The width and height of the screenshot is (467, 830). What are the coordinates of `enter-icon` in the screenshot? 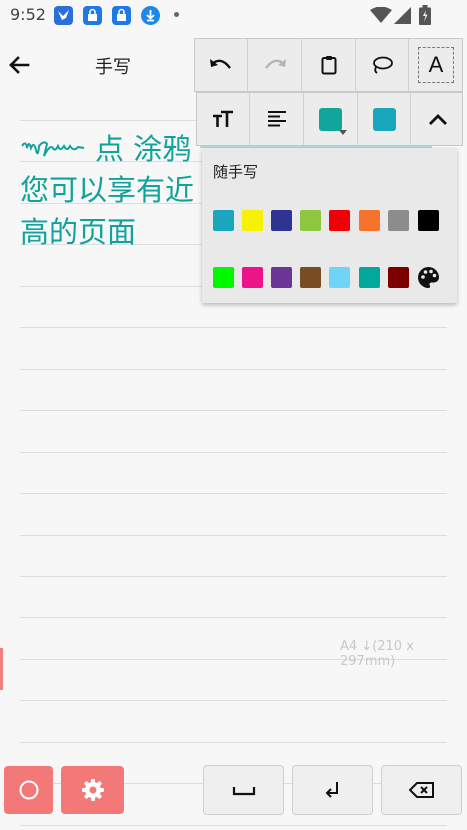 It's located at (331, 790).